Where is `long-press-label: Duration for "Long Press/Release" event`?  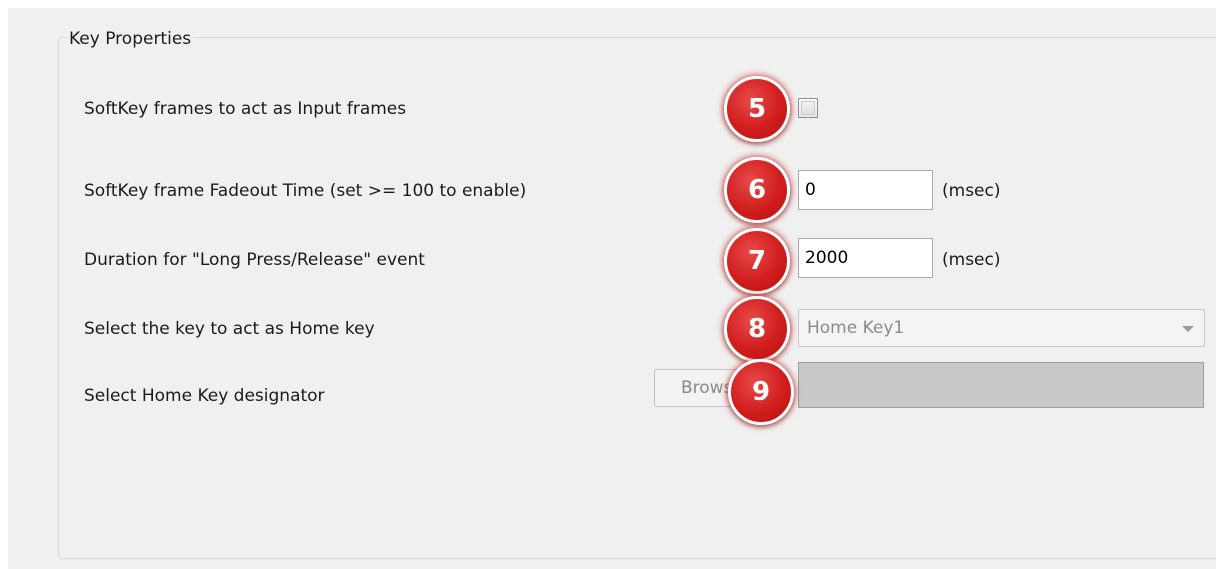
long-press-label: Duration for "Long Press/Release" event is located at coordinates (254, 260).